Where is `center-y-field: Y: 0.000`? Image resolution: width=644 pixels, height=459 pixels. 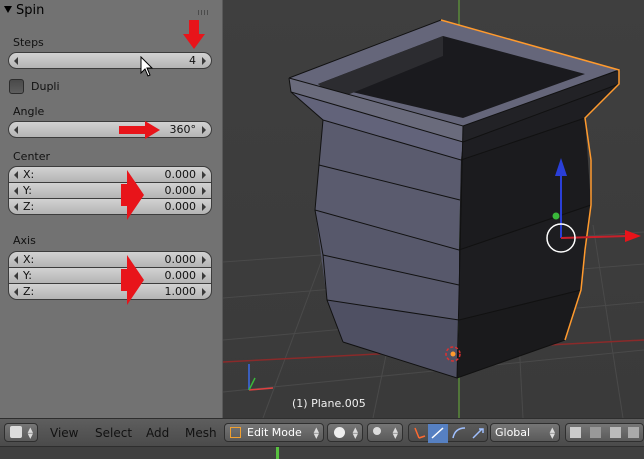 center-y-field: Y: 0.000 is located at coordinates (110, 190).